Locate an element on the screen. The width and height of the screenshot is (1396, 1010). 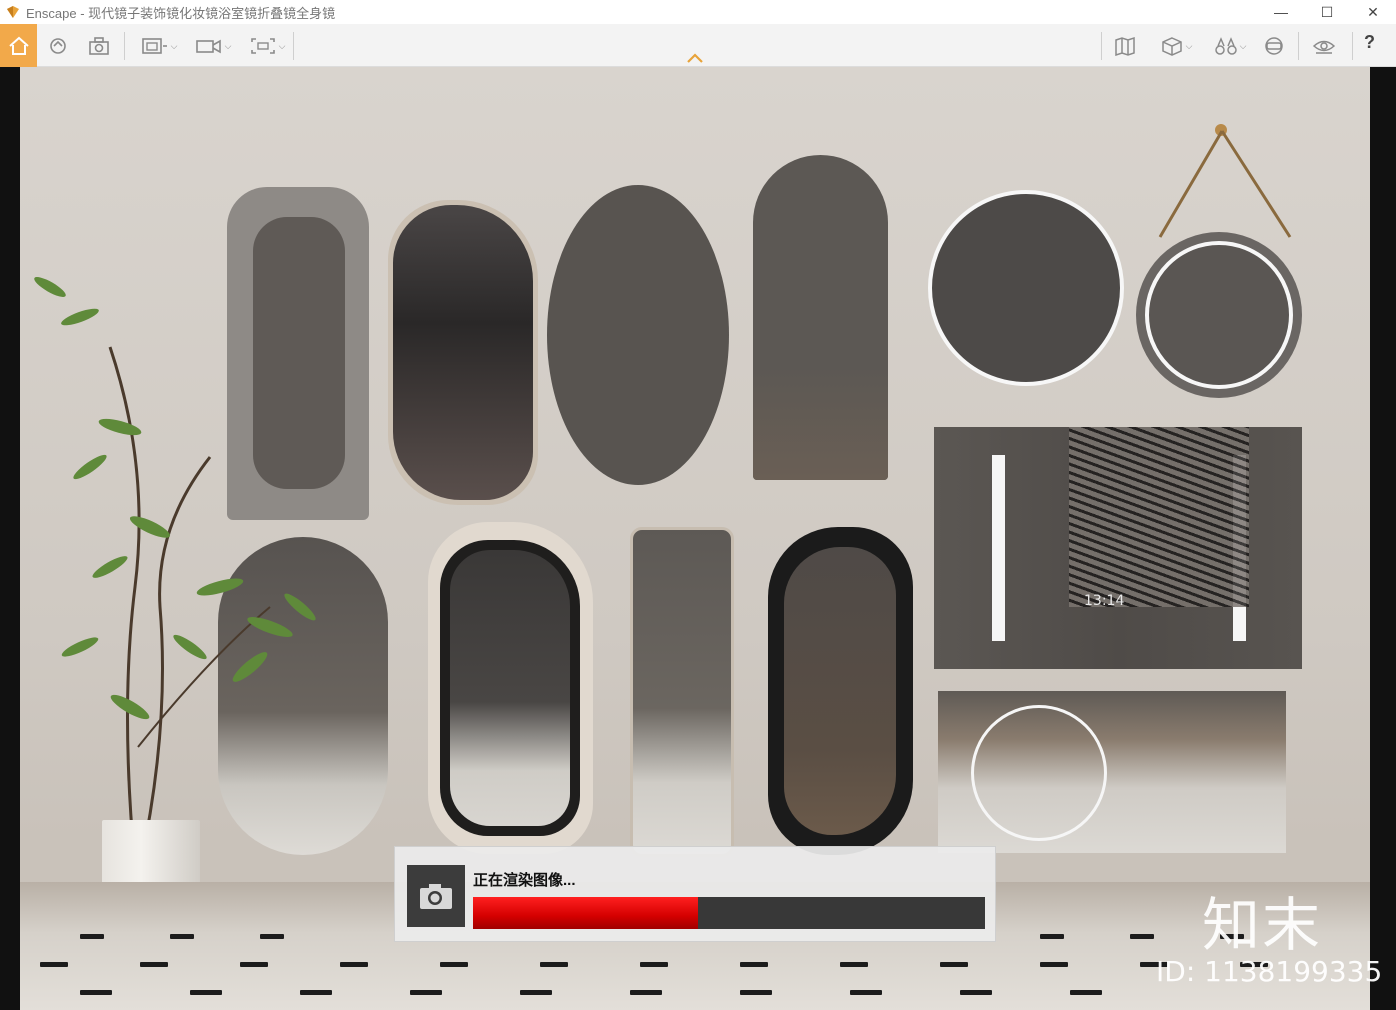
render-progress-bar is located at coordinates (729, 913).